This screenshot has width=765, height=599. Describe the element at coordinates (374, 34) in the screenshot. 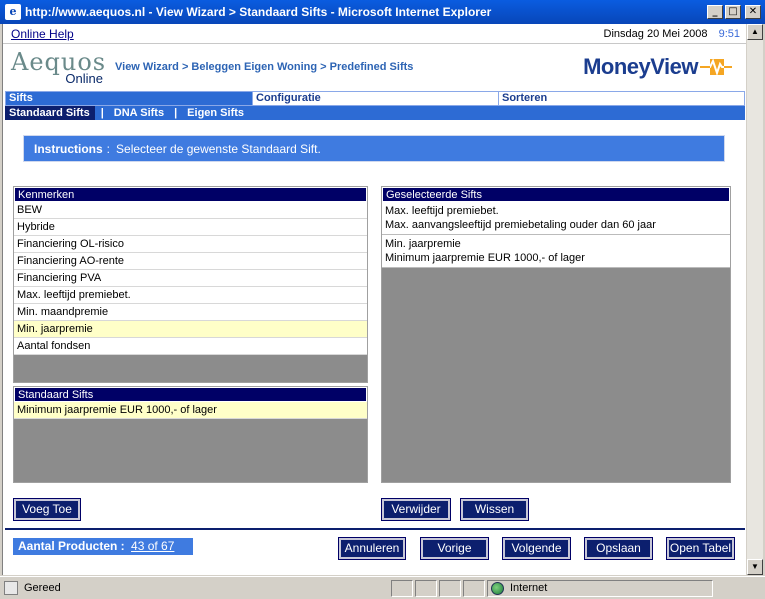

I see `top-bar: Online Help Dinsdag 20 Mei 2008 9:51` at that location.